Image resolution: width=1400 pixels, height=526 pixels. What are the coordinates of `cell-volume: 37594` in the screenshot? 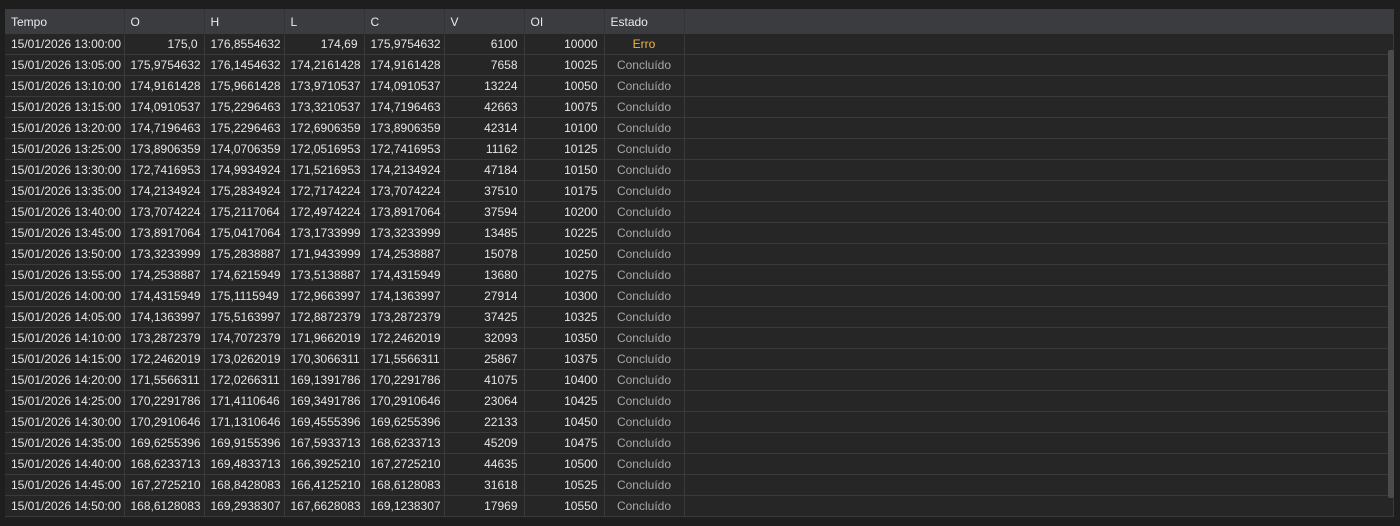 It's located at (484, 212).